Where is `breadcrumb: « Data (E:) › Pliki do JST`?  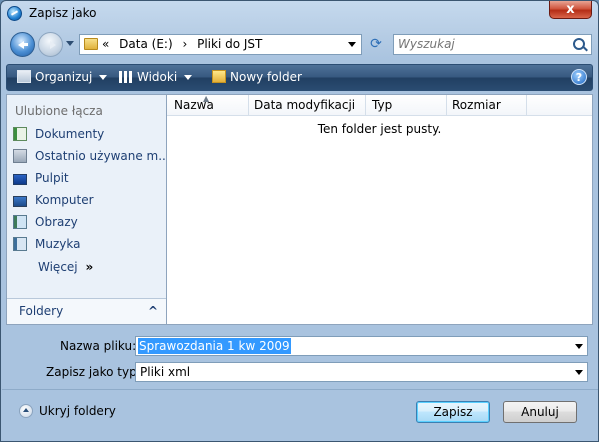 breadcrumb: « Data (E:) › Pliki do JST is located at coordinates (185, 44).